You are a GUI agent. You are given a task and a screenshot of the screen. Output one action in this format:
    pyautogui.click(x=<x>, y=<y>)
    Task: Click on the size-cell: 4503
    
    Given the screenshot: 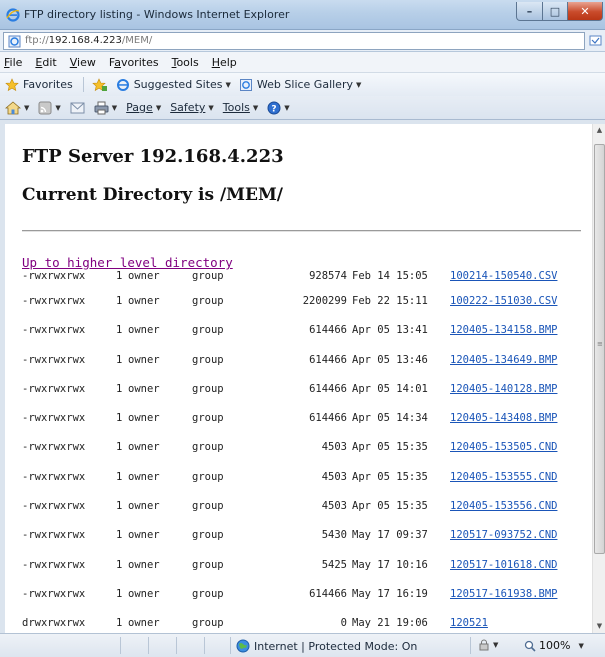 What is the action you would take?
    pyautogui.click(x=334, y=506)
    